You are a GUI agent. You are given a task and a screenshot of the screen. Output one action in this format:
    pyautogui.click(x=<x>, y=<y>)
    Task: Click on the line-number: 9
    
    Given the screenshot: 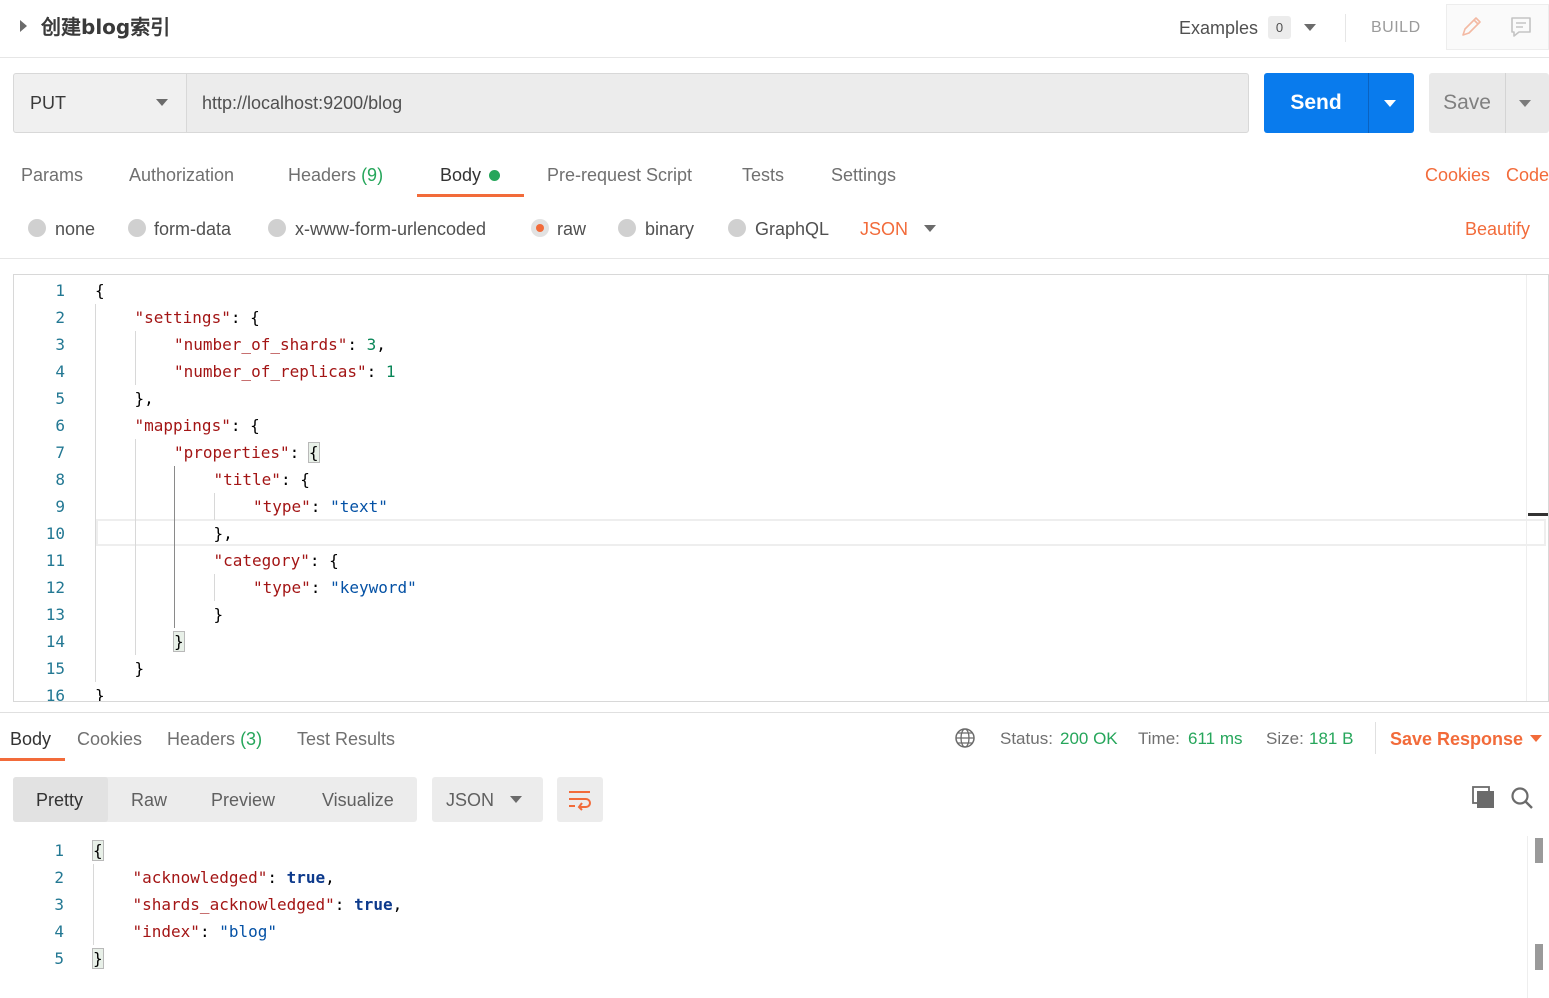 What is the action you would take?
    pyautogui.click(x=60, y=506)
    